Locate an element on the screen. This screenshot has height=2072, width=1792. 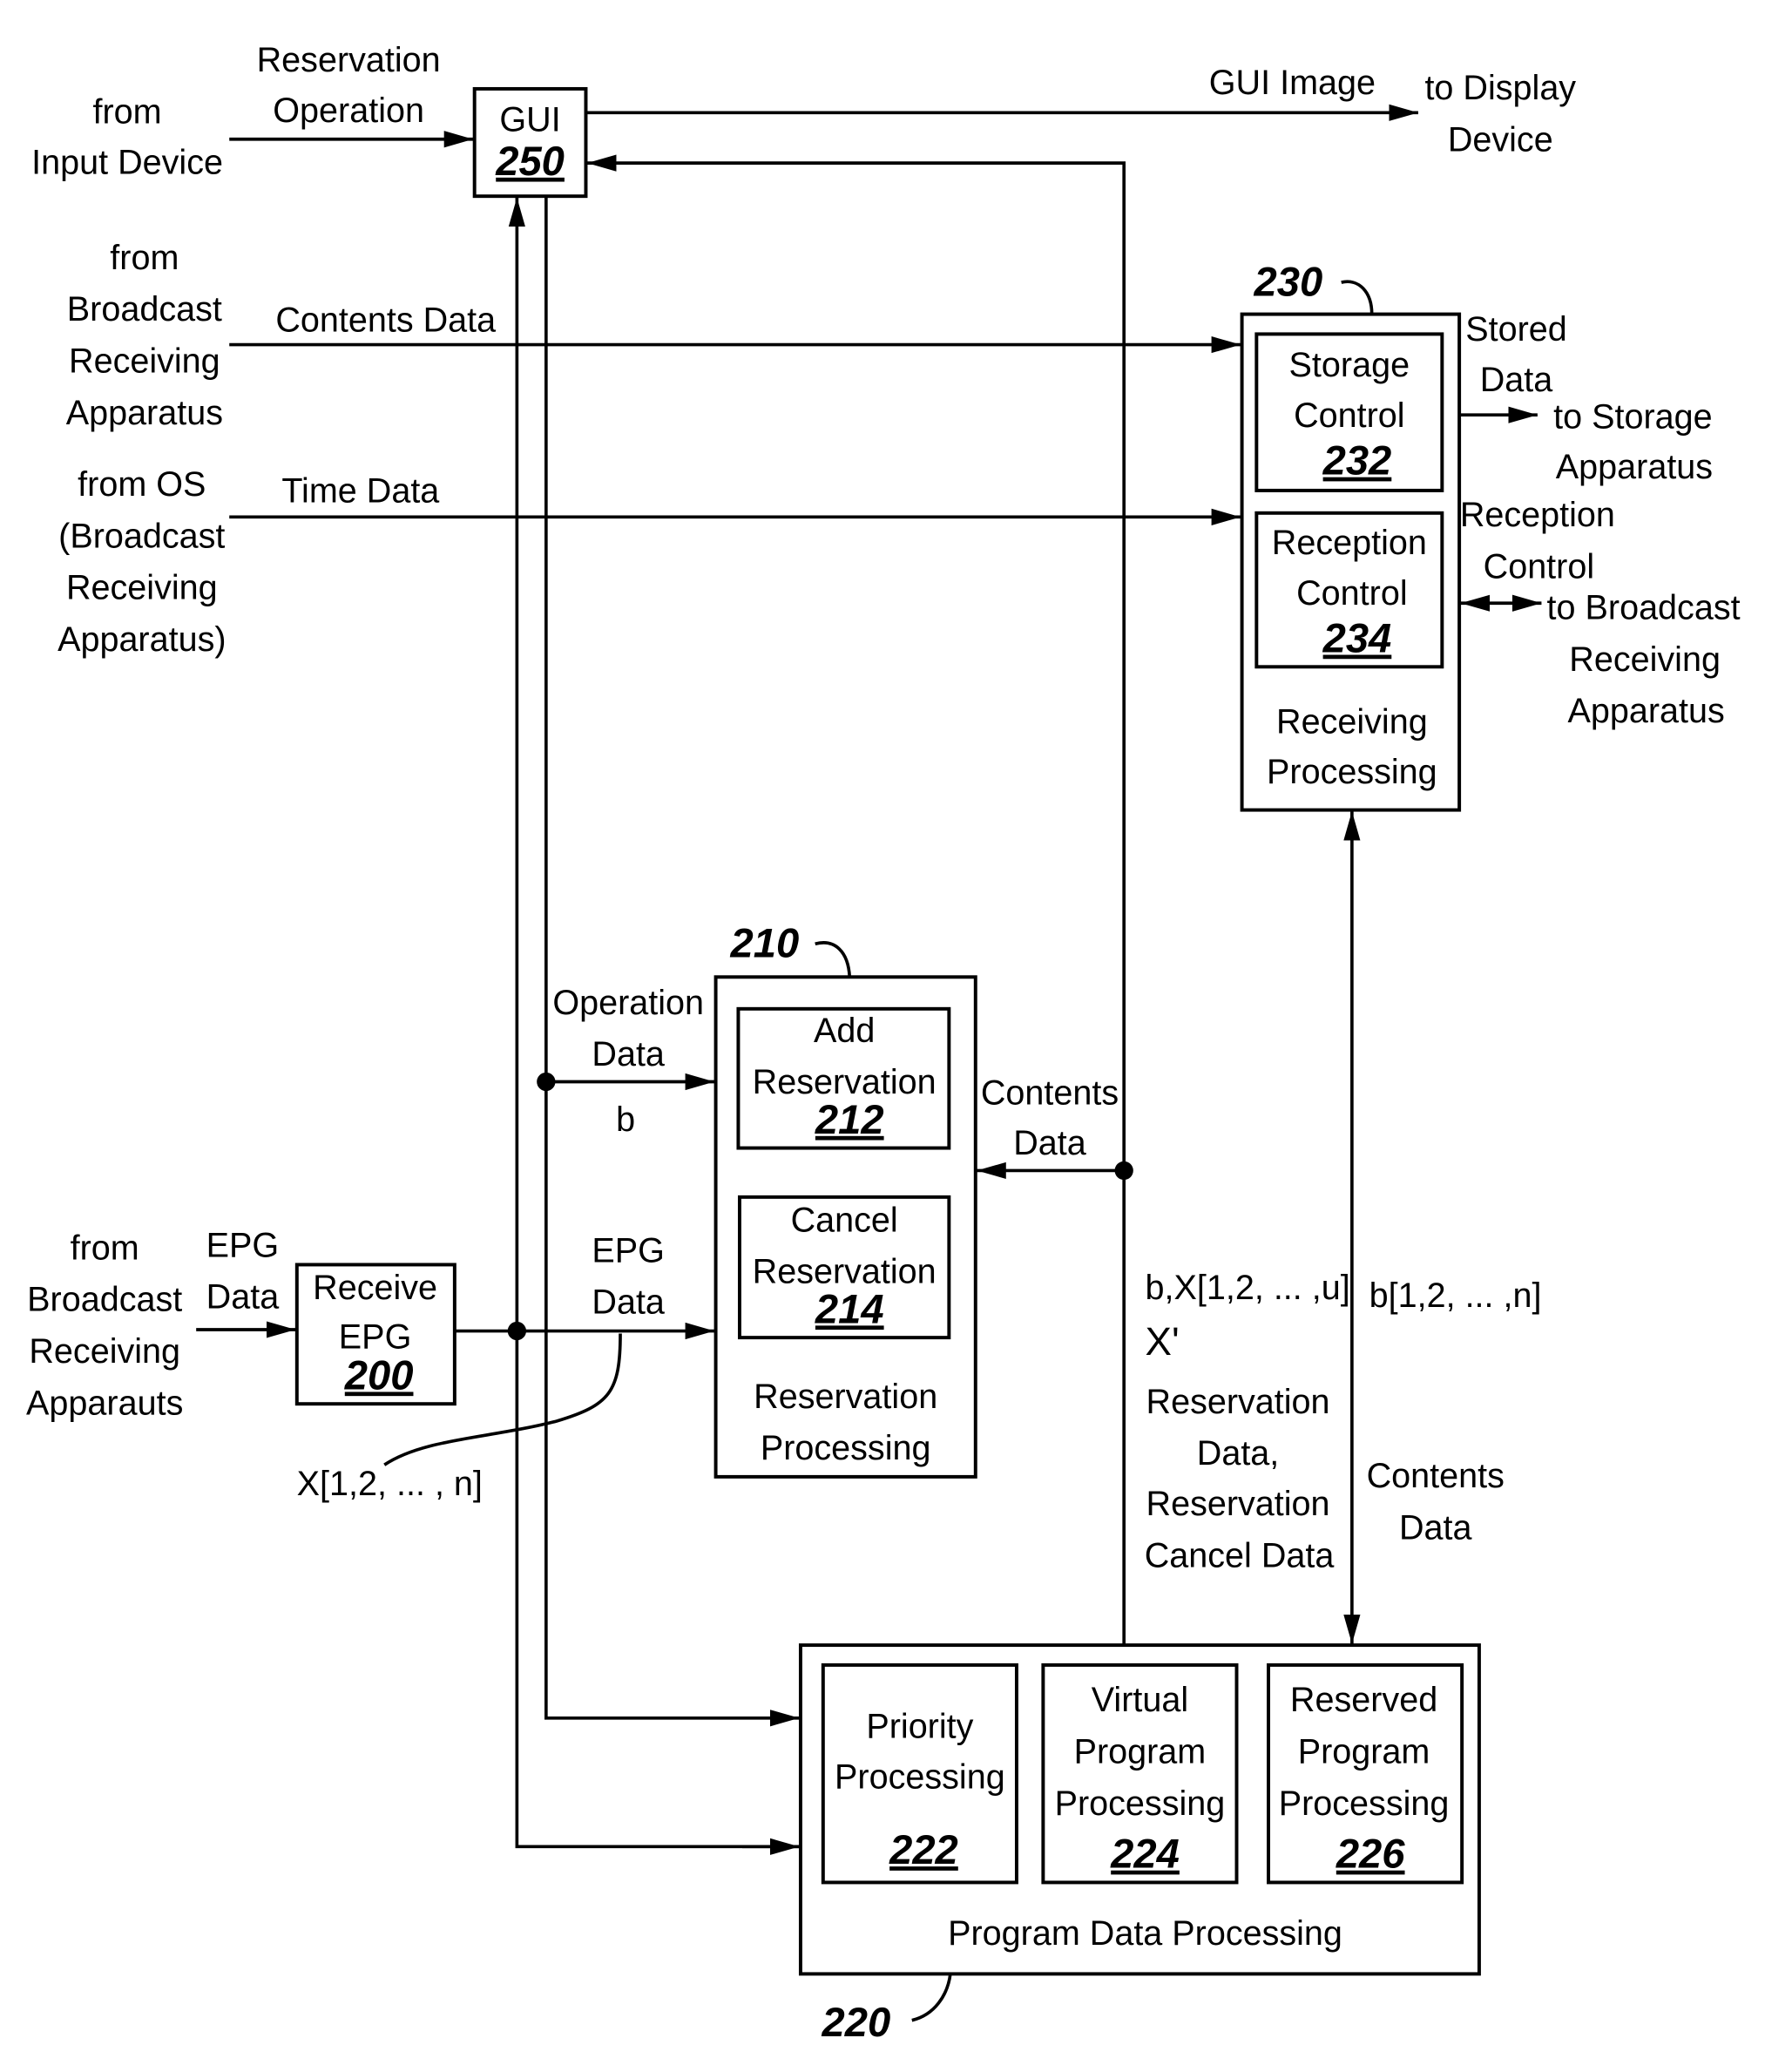
contents-data-label: Contents Data is located at coordinates (385, 320).